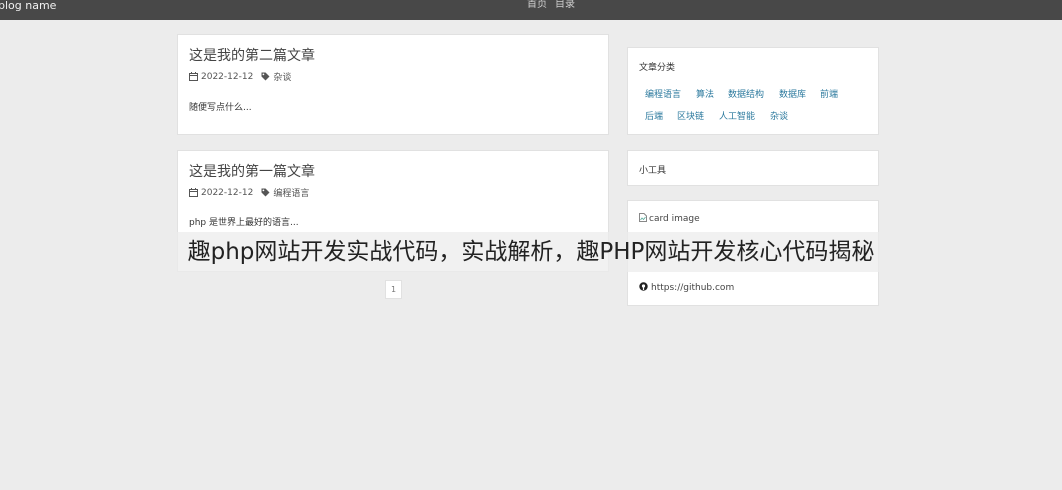 The height and width of the screenshot is (490, 1062). I want to click on post-meta: 2022-12-12 编程语言, so click(249, 192).